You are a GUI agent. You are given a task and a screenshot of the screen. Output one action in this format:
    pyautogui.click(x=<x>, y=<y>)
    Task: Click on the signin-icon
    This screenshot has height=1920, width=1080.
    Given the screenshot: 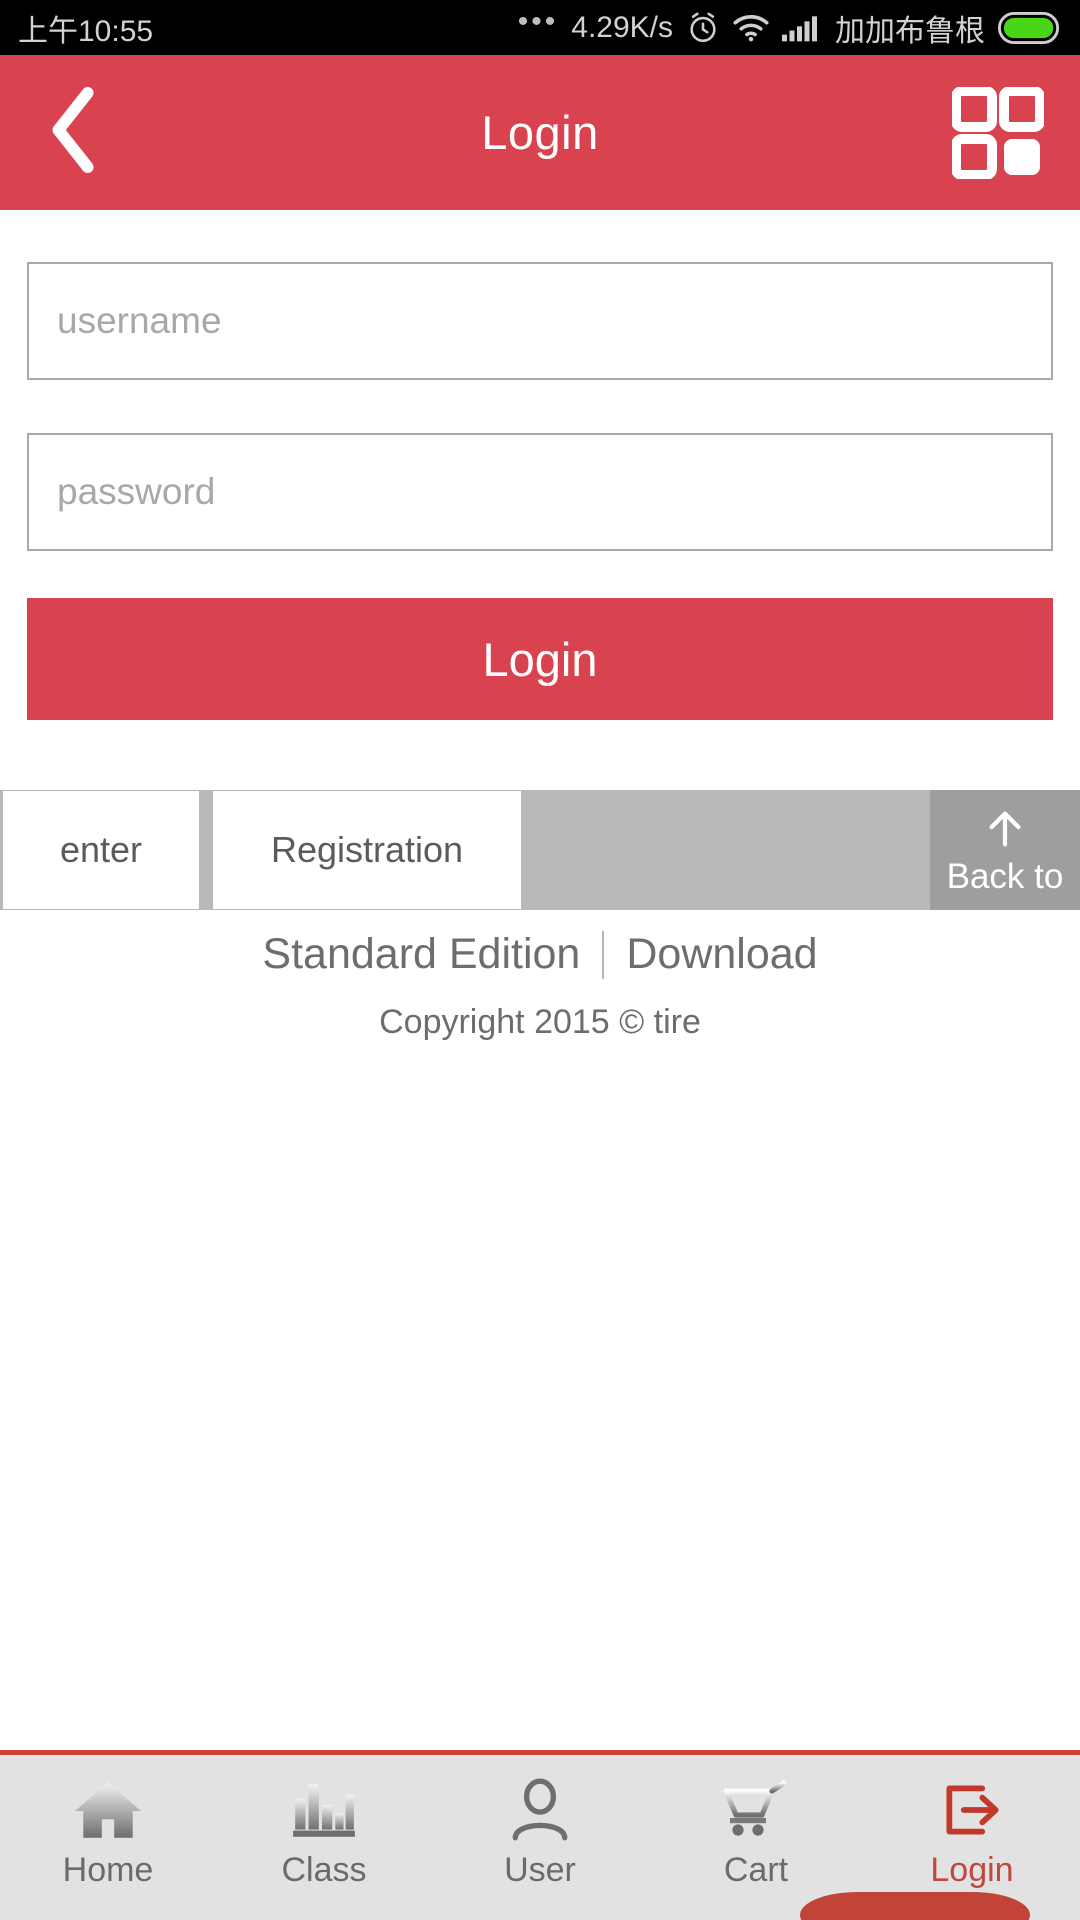 What is the action you would take?
    pyautogui.click(x=972, y=1810)
    